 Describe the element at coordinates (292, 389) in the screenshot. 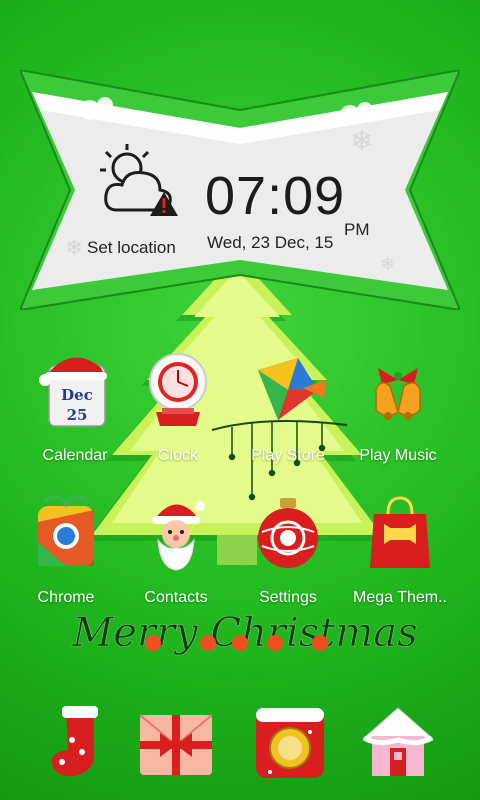

I see `play-store-icon` at that location.